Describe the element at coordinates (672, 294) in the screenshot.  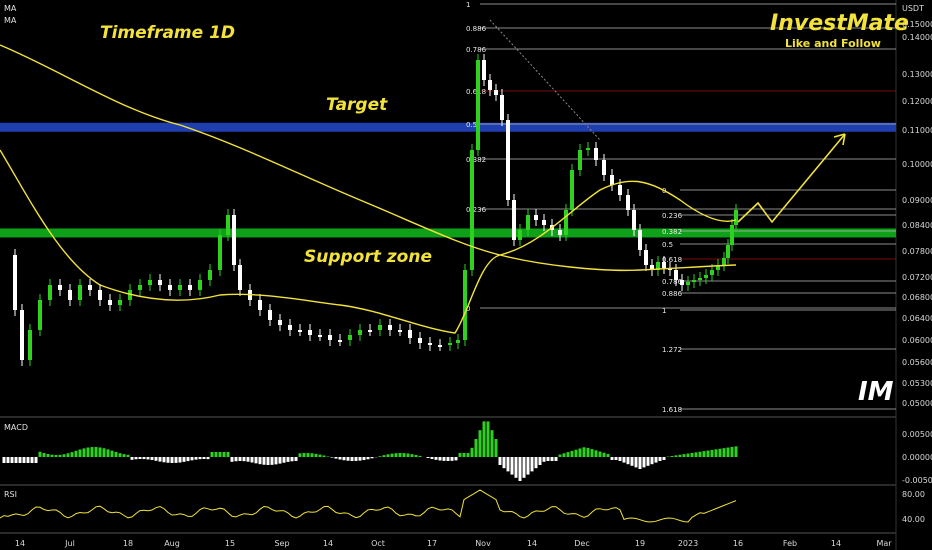
I see `fib2-level-label: 0.886` at that location.